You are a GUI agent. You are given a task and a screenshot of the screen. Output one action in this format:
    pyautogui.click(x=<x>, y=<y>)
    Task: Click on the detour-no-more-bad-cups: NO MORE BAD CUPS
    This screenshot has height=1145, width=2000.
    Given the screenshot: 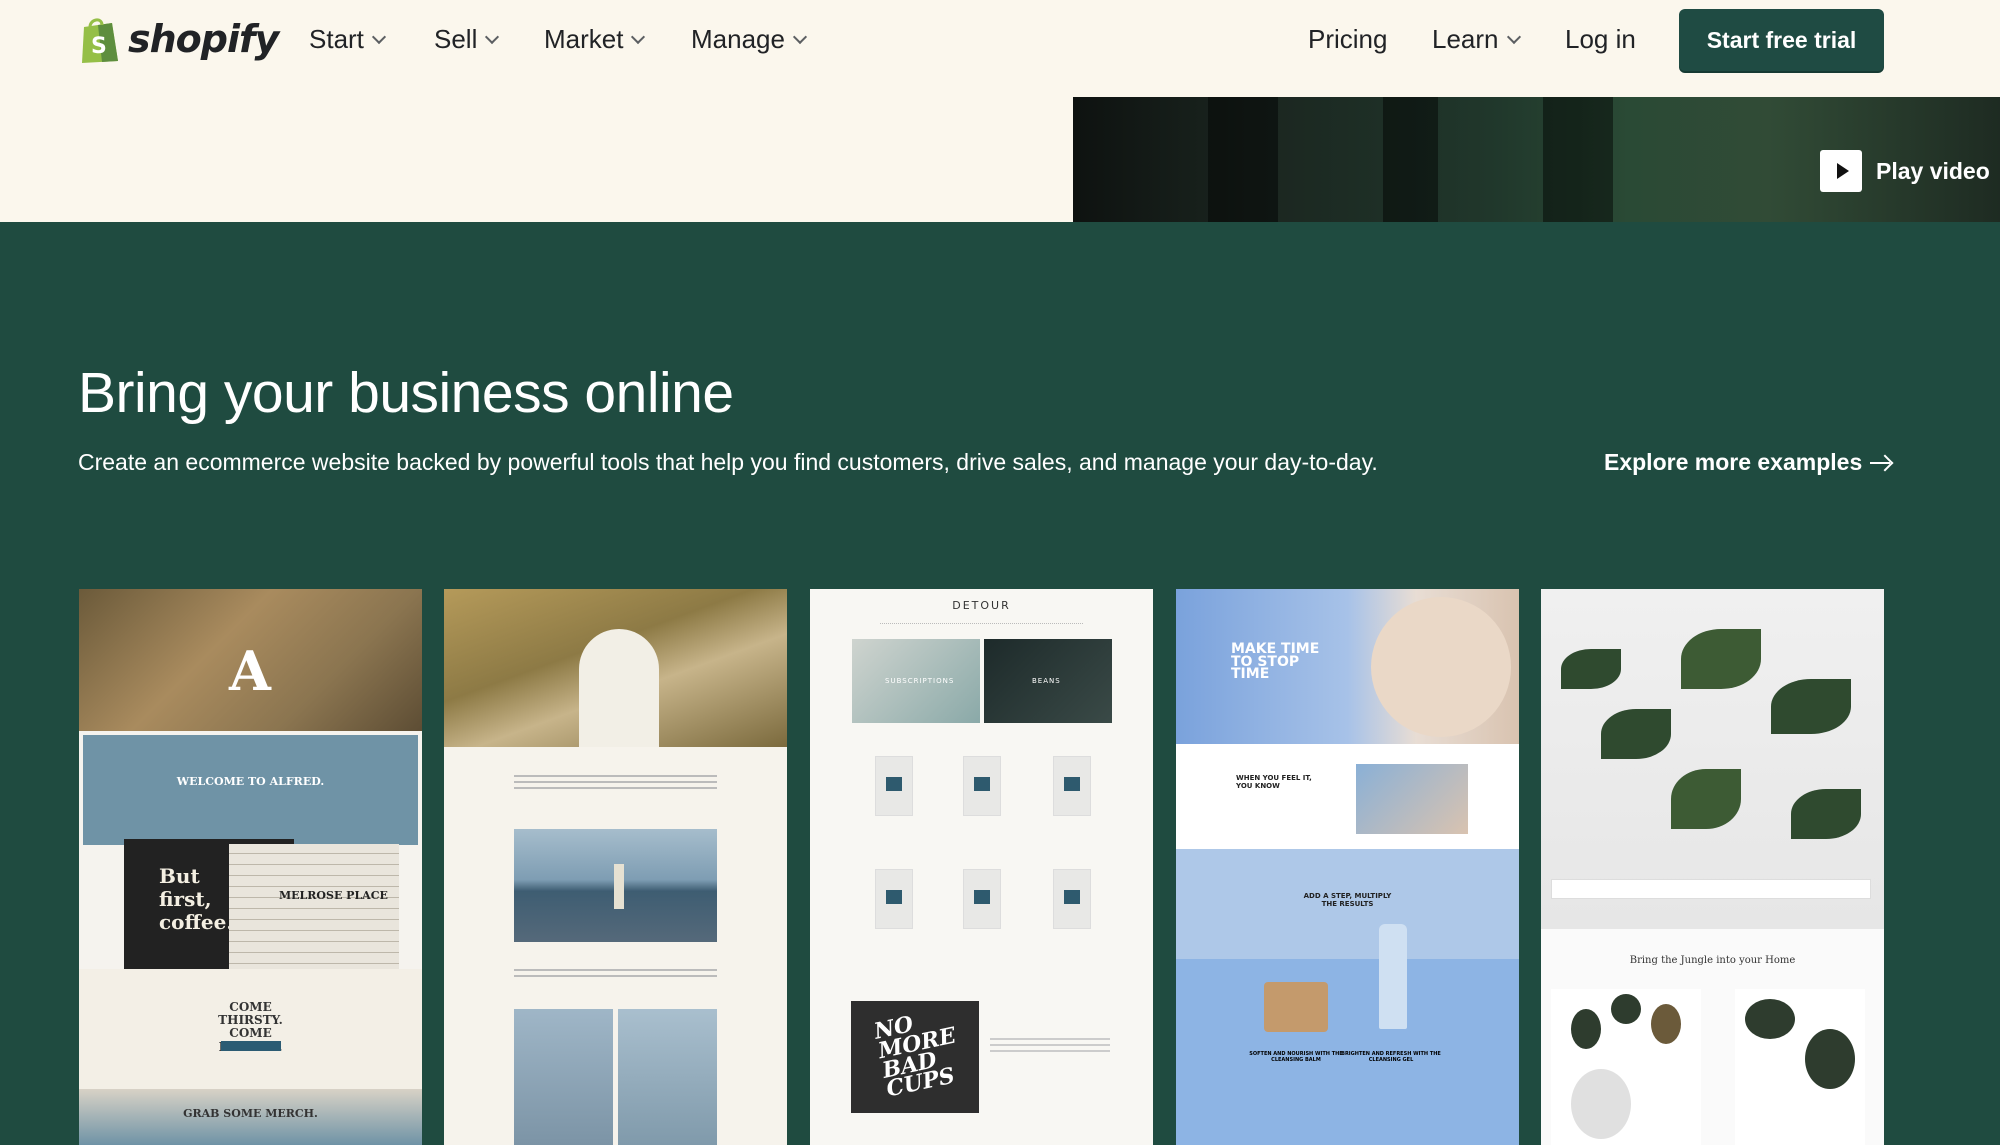 What is the action you would take?
    pyautogui.click(x=915, y=1057)
    